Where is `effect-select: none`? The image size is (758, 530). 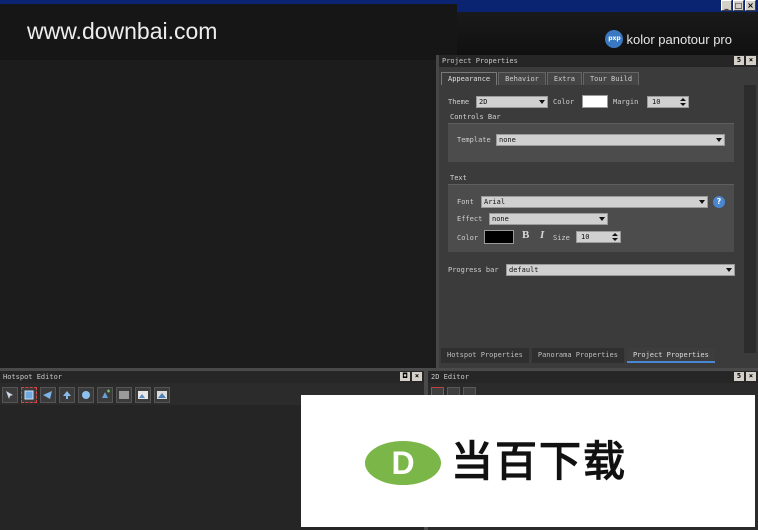 effect-select: none is located at coordinates (548, 219).